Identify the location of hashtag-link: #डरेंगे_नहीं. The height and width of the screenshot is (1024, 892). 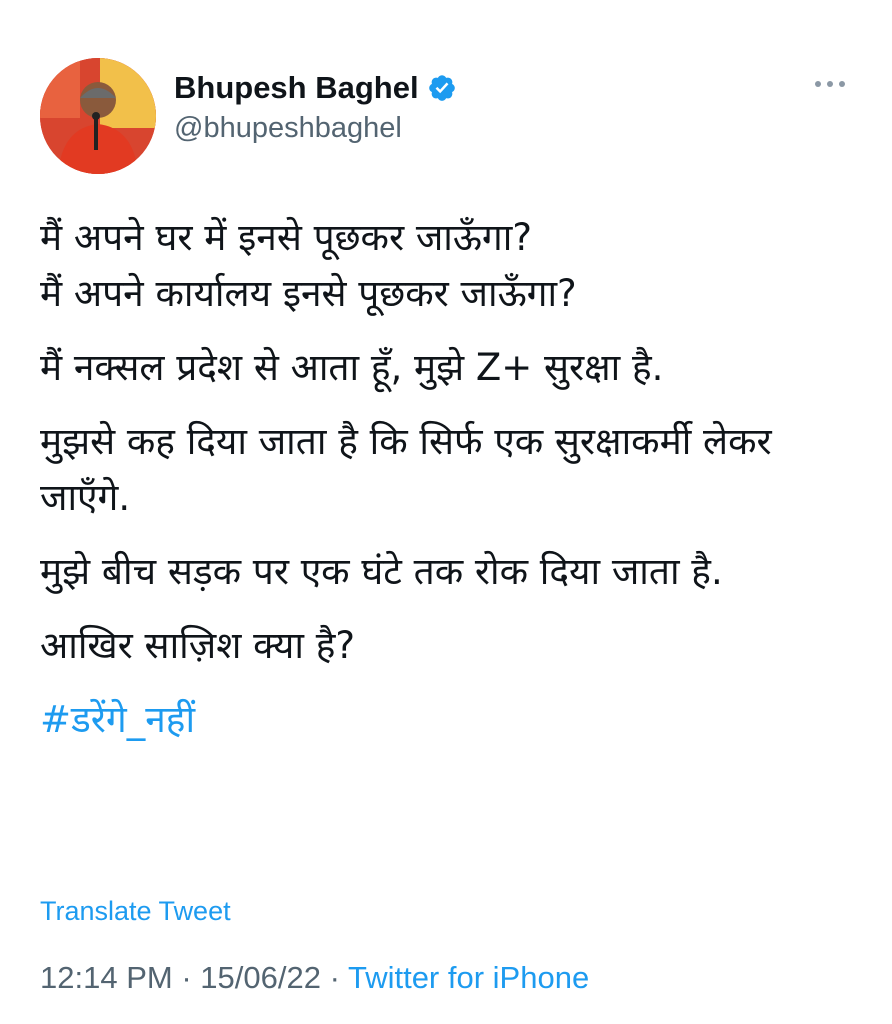
(117, 719).